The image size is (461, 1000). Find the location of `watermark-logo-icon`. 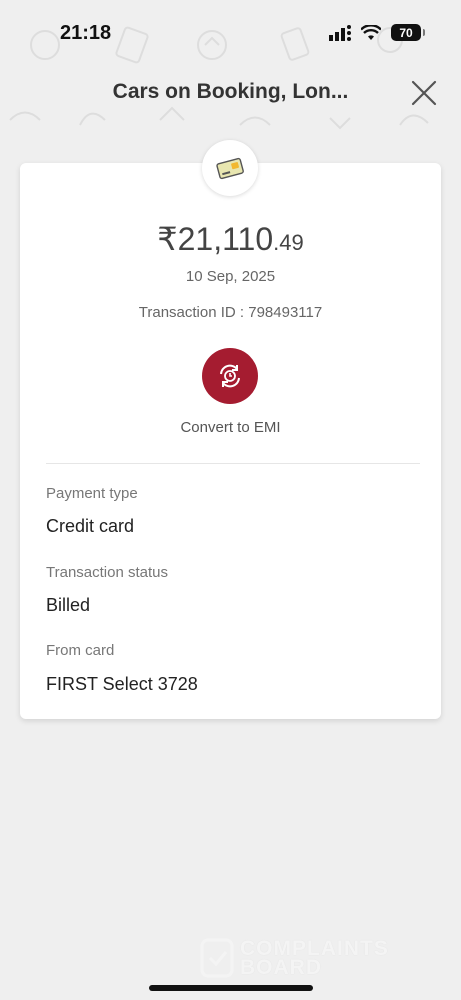

watermark-logo-icon is located at coordinates (217, 957).